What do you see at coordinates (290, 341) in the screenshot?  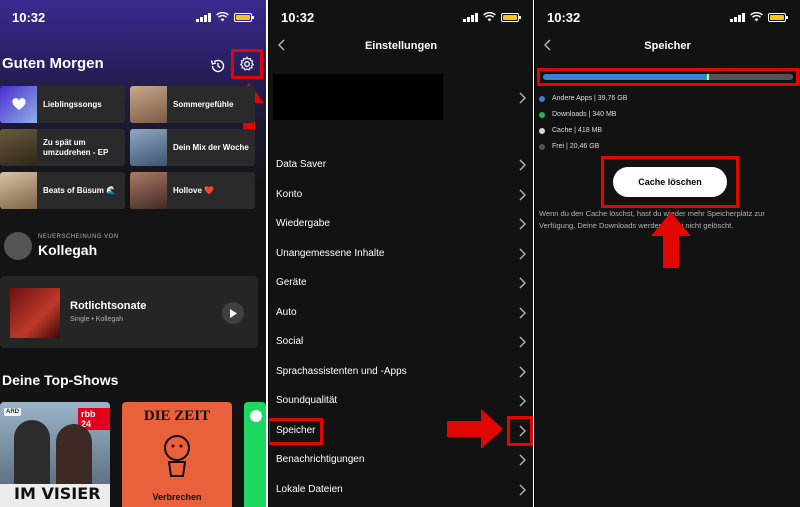 I see `settings-item-label: Social` at bounding box center [290, 341].